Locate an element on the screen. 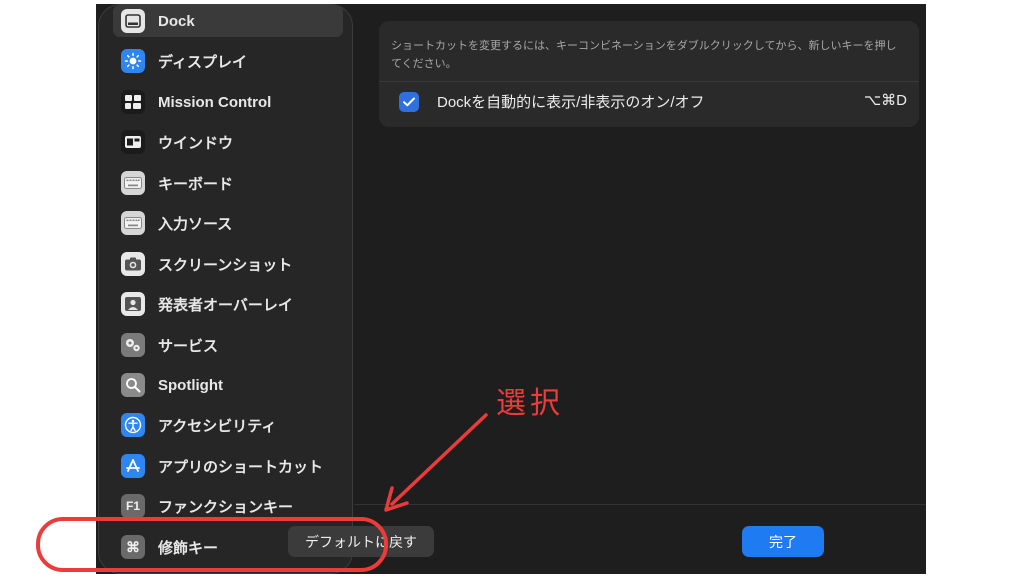 The image size is (1024, 576). annotation-label: 選択 is located at coordinates (530, 403).